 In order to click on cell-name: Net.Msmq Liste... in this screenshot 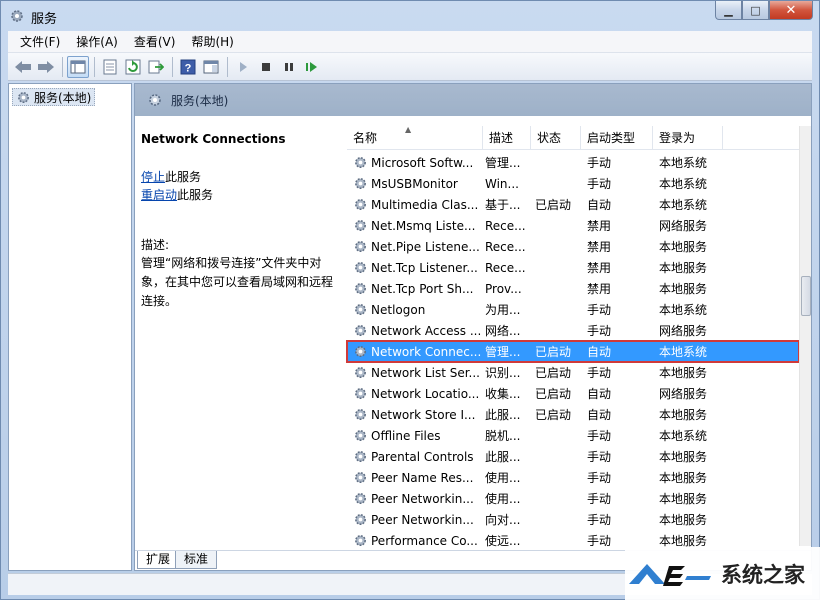, I will do `click(415, 225)`.